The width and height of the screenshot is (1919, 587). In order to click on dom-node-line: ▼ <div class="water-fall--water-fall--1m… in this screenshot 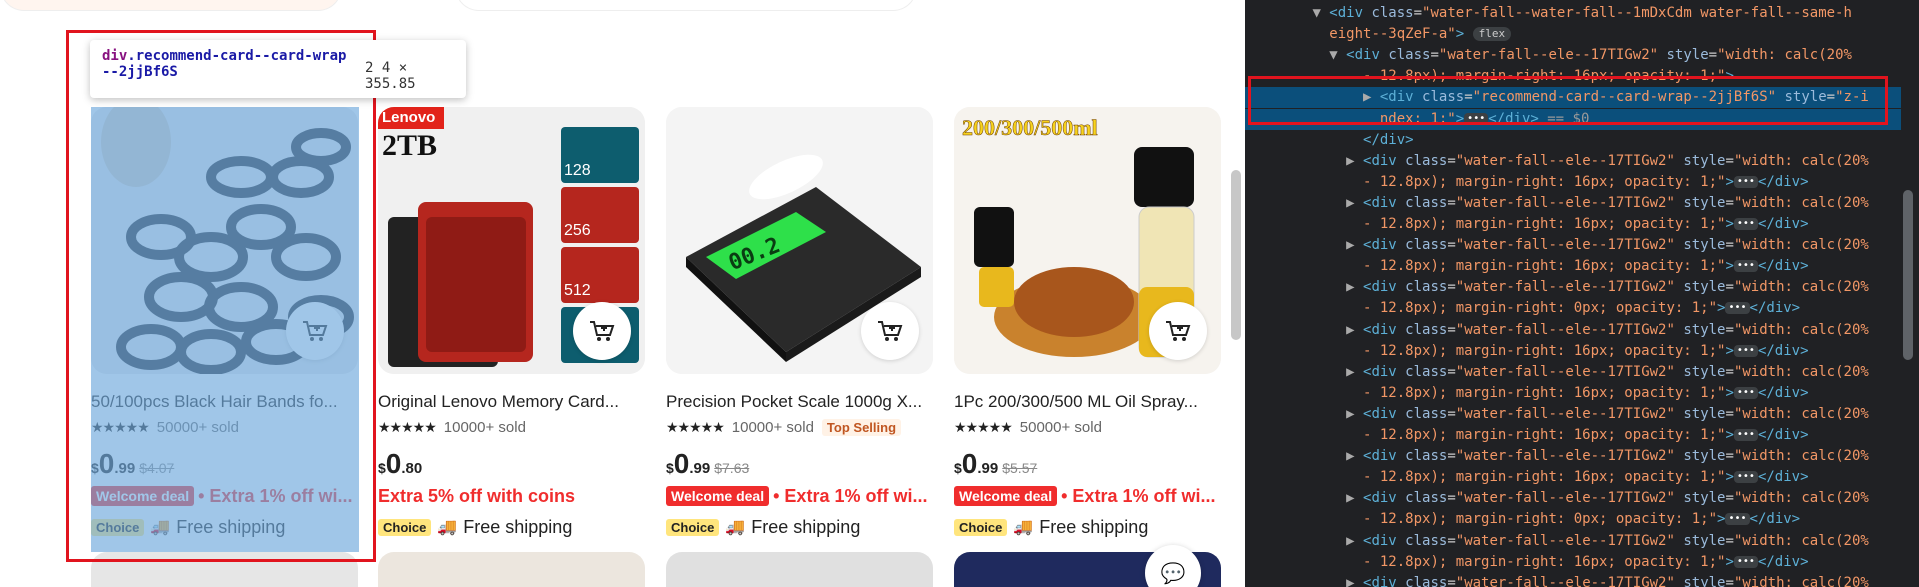, I will do `click(1573, 13)`.